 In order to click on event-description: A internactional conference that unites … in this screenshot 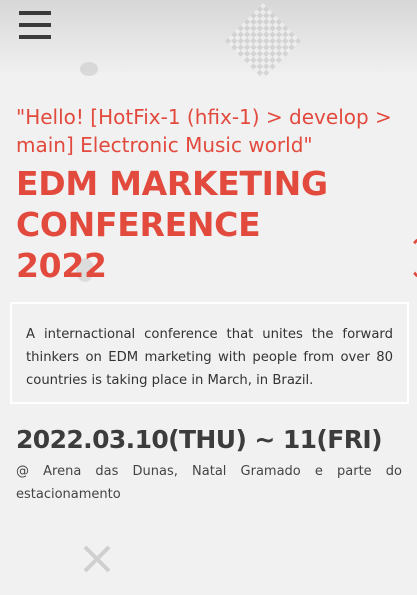, I will do `click(209, 357)`.